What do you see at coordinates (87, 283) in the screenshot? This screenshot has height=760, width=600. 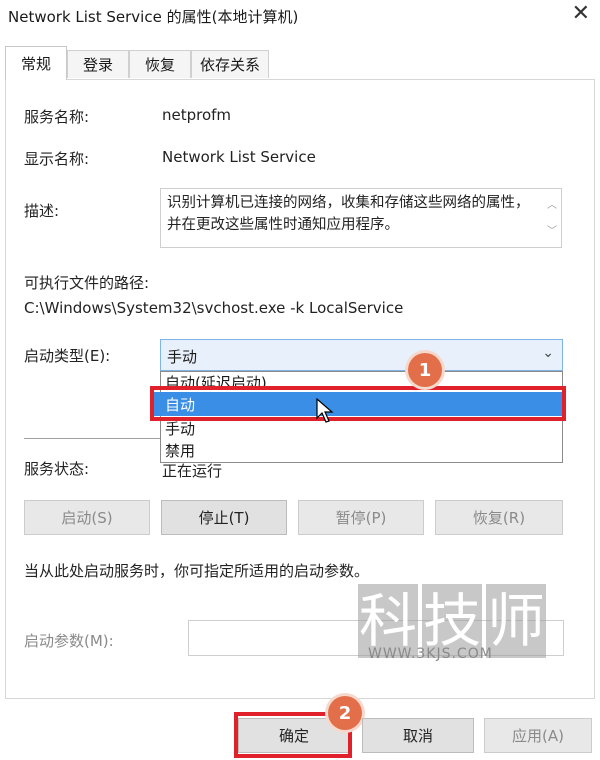 I see `exe-path-label: 可执行文件的路径:` at bounding box center [87, 283].